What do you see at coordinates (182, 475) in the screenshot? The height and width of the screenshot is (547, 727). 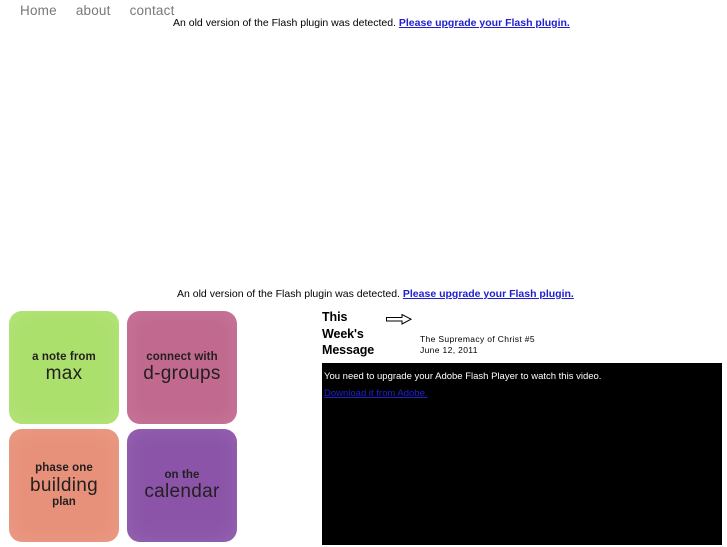 I see `tile-label-primary: on the` at bounding box center [182, 475].